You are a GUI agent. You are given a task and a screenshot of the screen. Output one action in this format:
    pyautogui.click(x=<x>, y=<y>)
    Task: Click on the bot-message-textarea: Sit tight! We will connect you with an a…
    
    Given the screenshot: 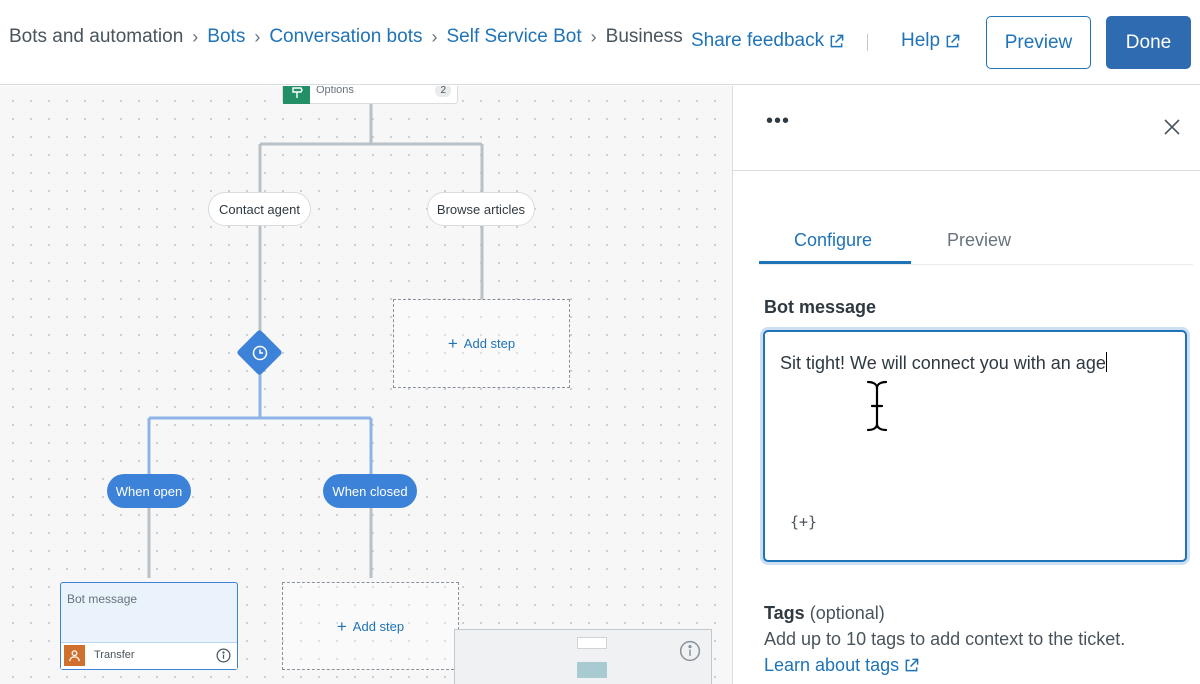 What is the action you would take?
    pyautogui.click(x=975, y=446)
    